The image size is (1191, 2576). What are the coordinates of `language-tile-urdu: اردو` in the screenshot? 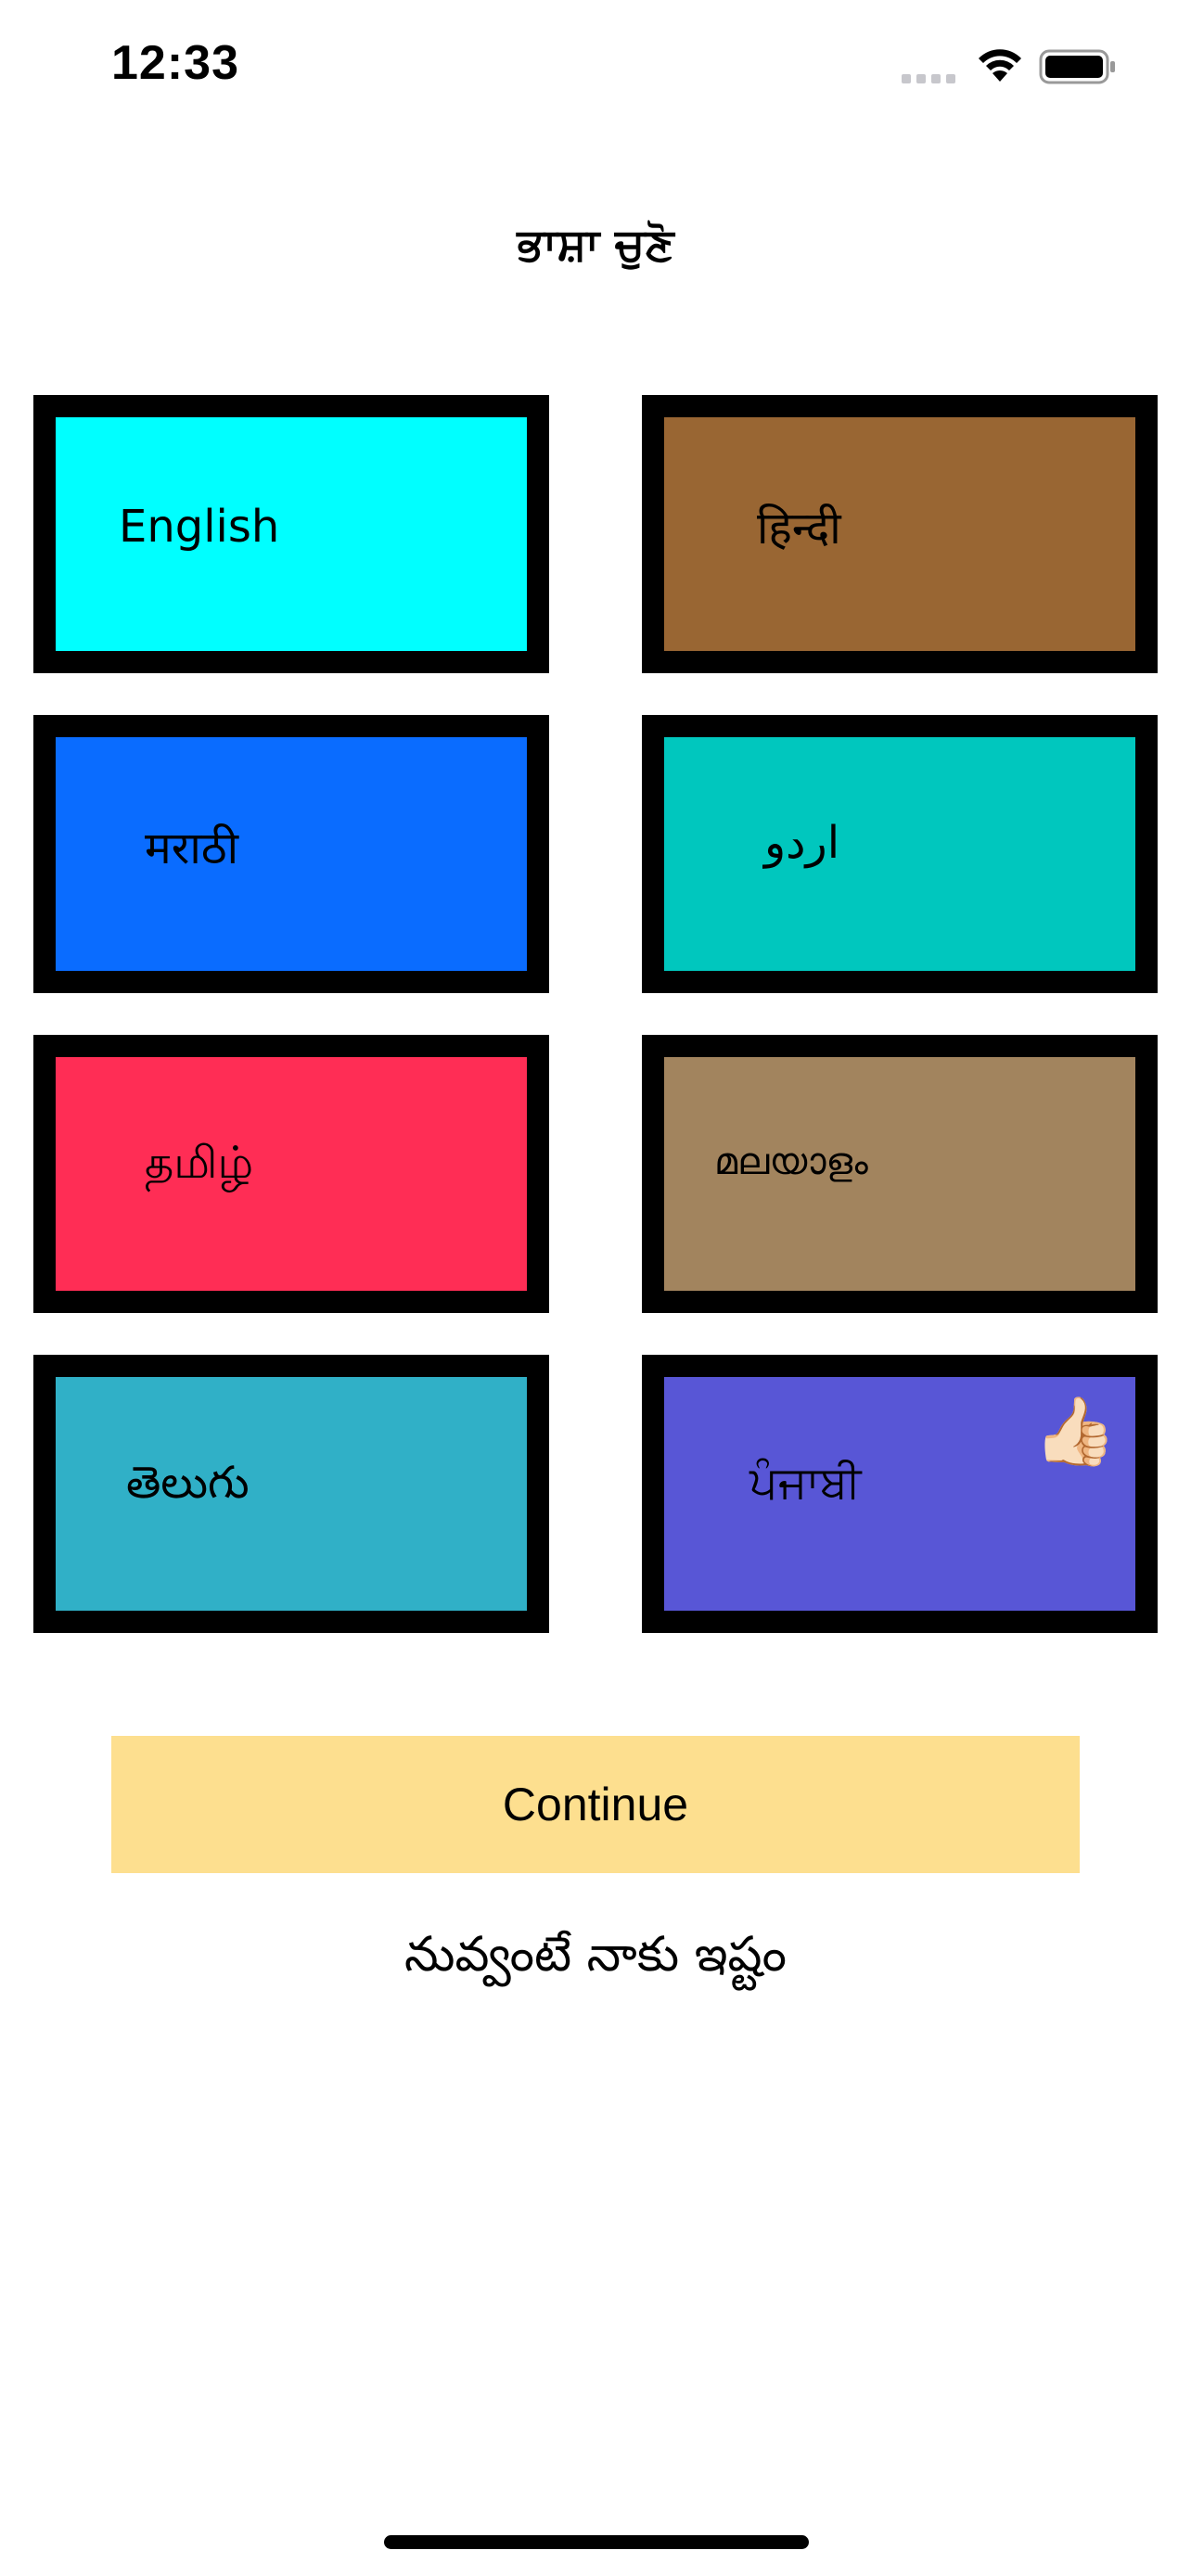 It's located at (900, 854).